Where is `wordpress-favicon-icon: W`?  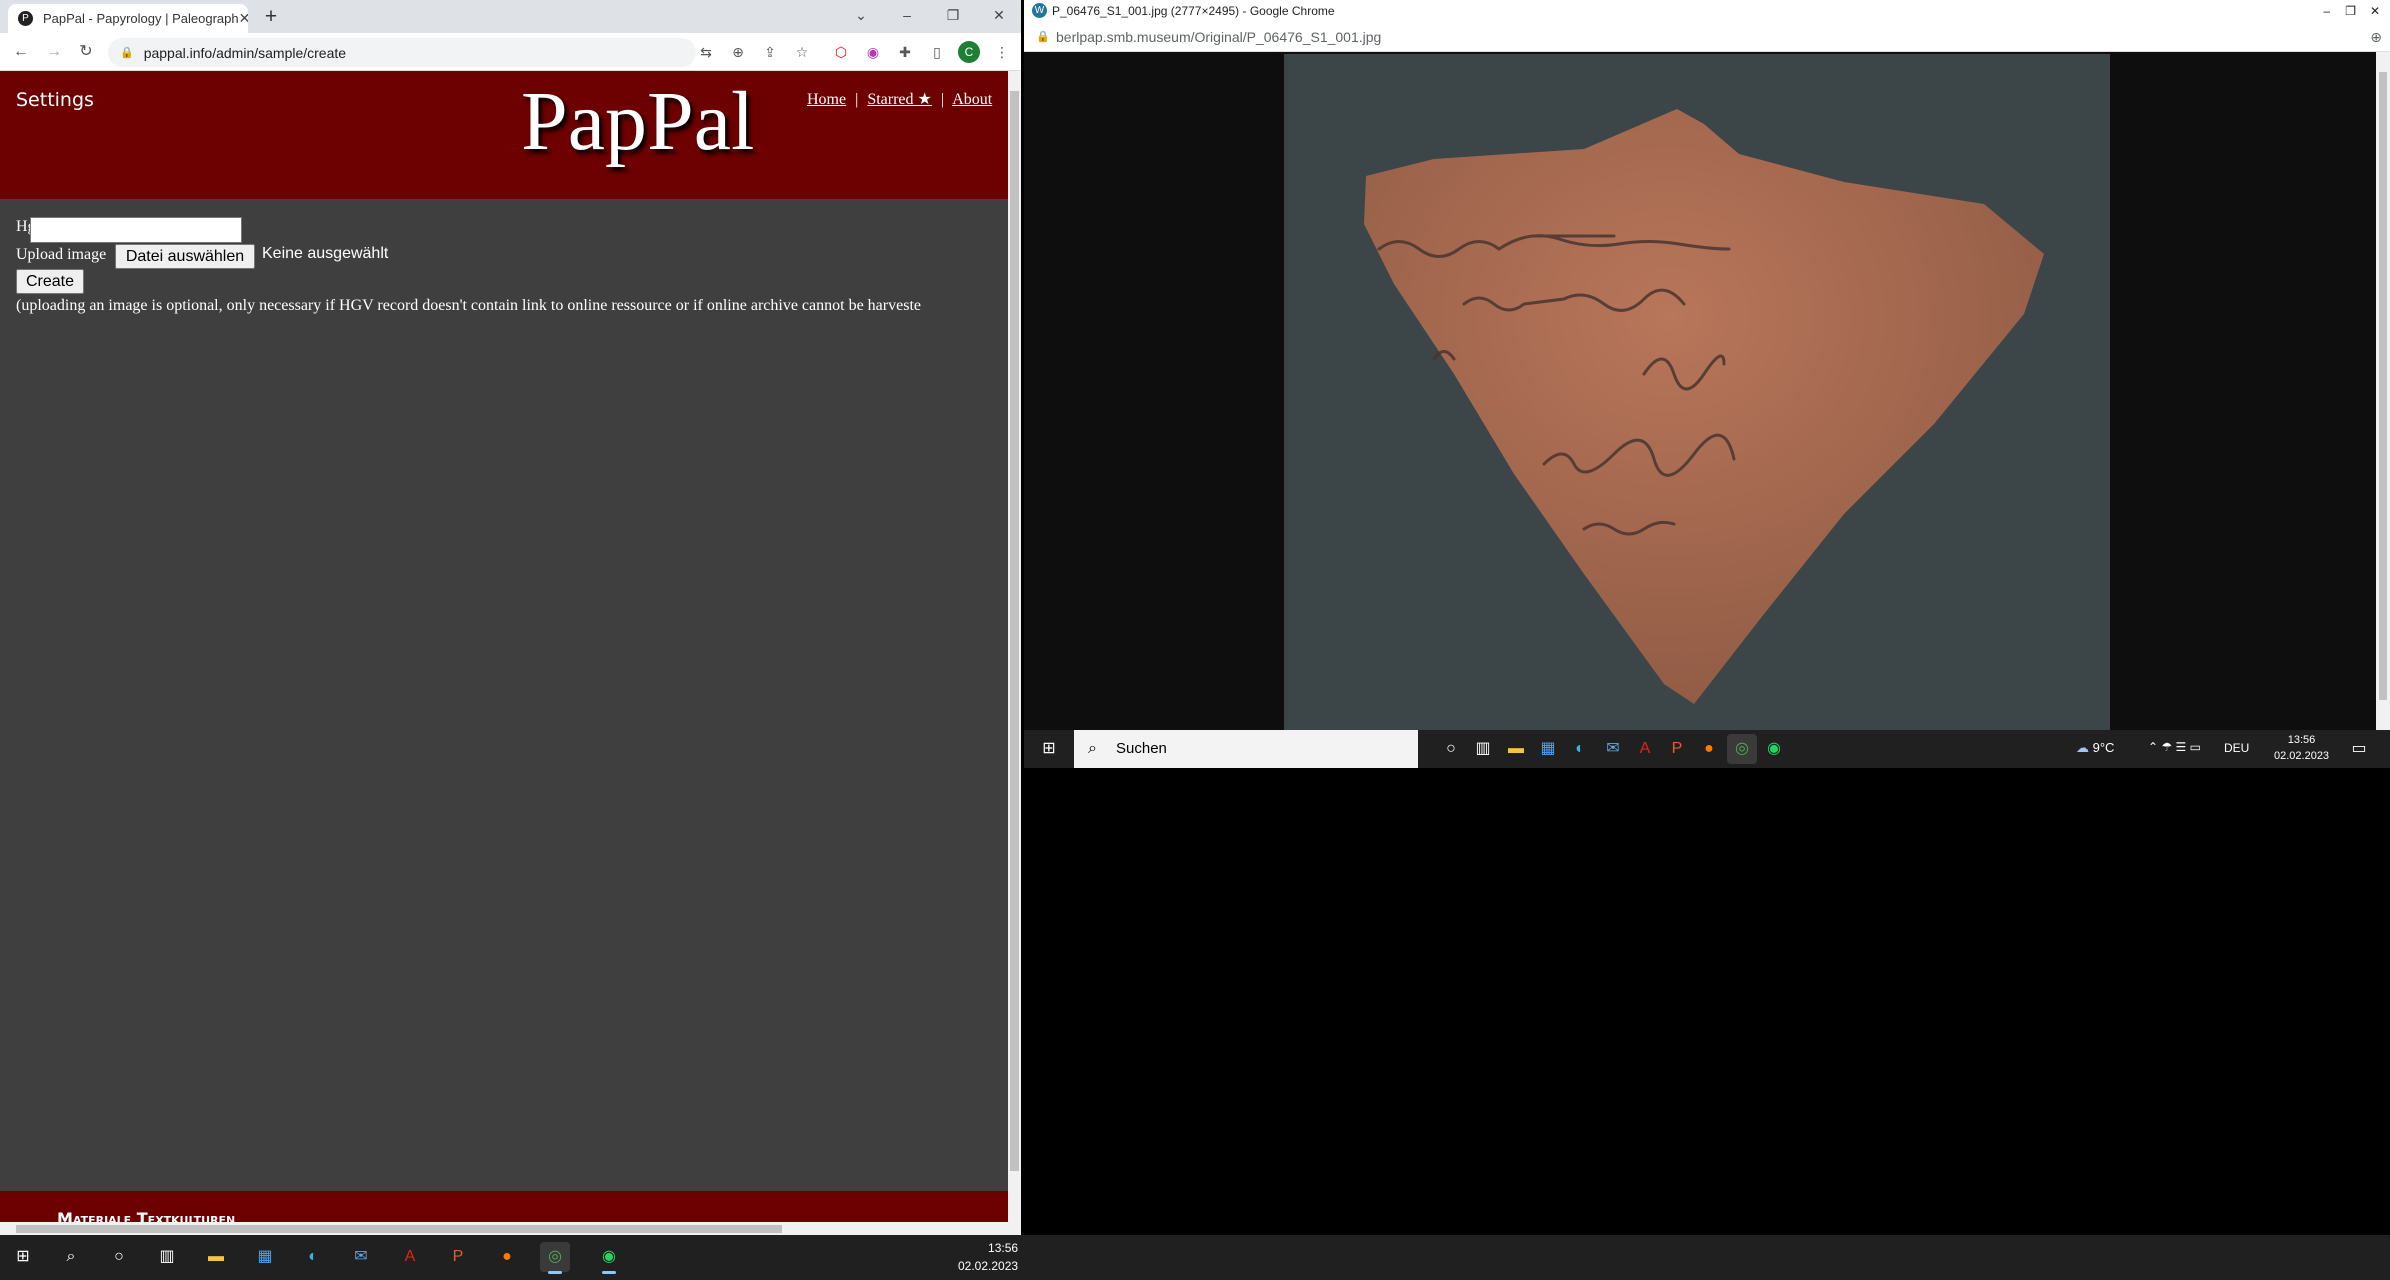
wordpress-favicon-icon: W is located at coordinates (1039, 10).